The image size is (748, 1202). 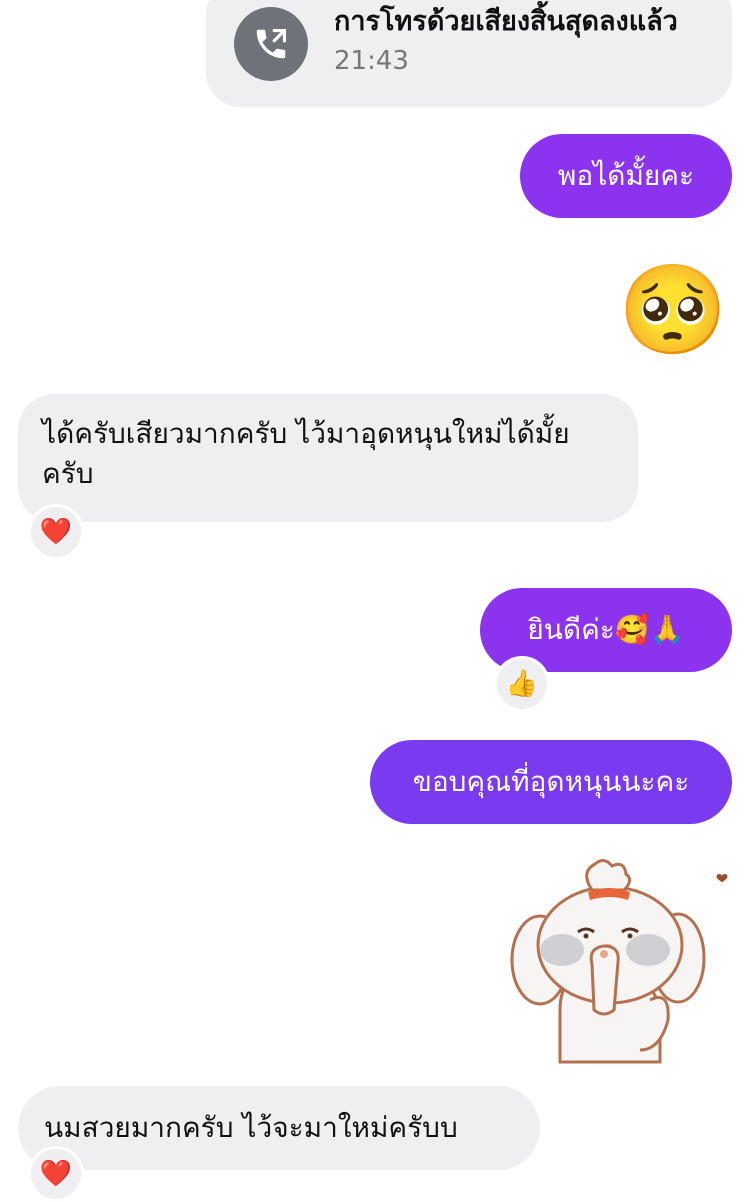 I want to click on pleading-face-emoji: 🥺, so click(x=673, y=310).